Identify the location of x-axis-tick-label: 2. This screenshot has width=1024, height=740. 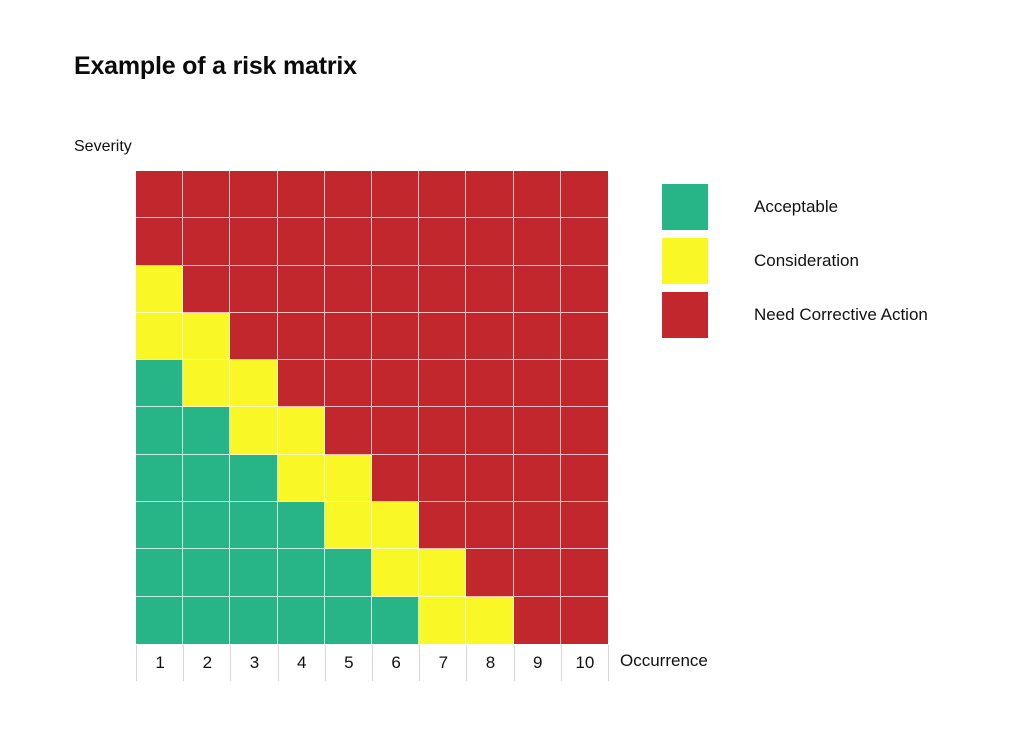
(206, 663).